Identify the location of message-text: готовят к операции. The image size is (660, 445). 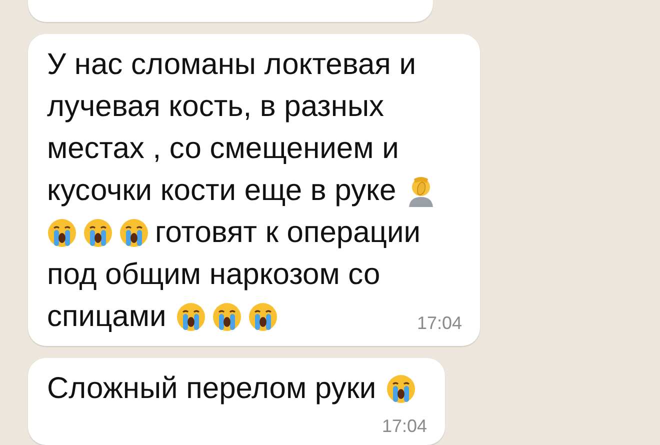
(287, 233).